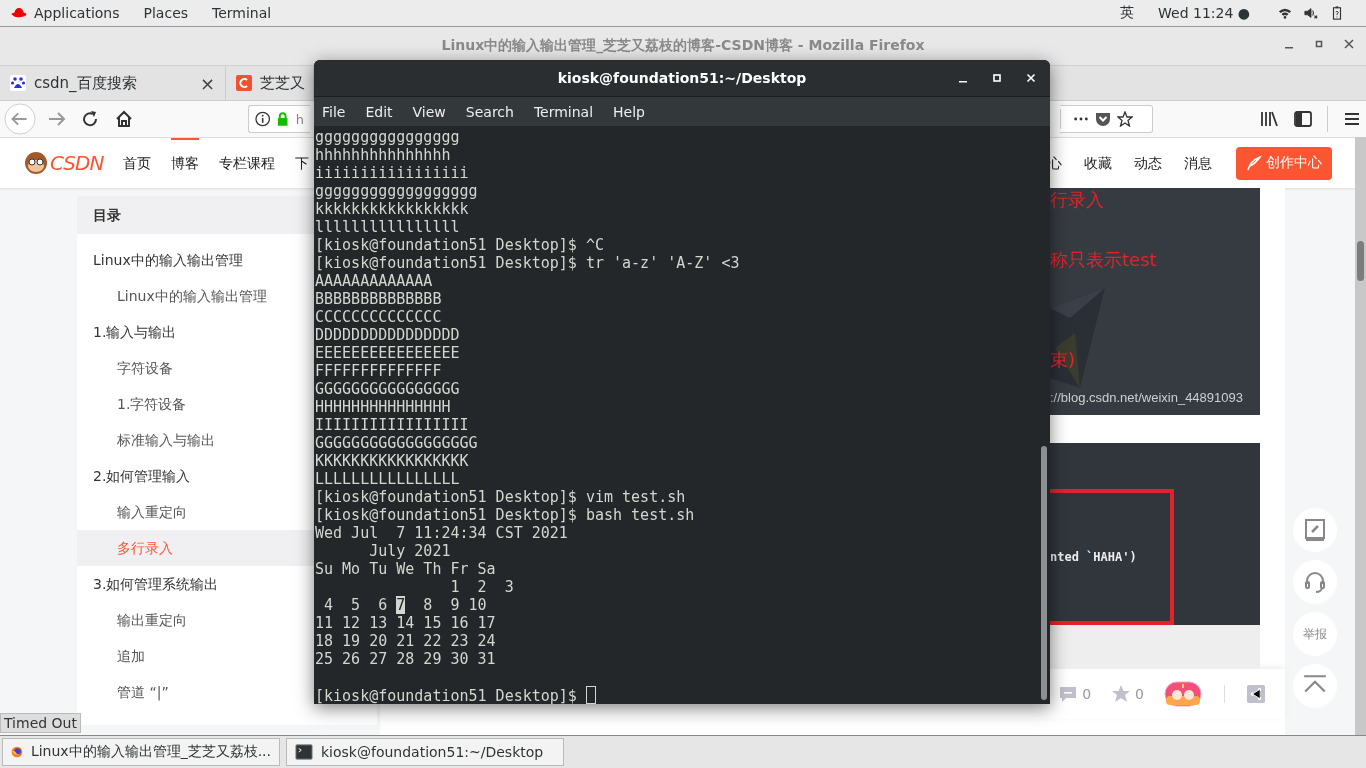 The height and width of the screenshot is (768, 1366). Describe the element at coordinates (401, 605) in the screenshot. I see `terminal-text: 7` at that location.